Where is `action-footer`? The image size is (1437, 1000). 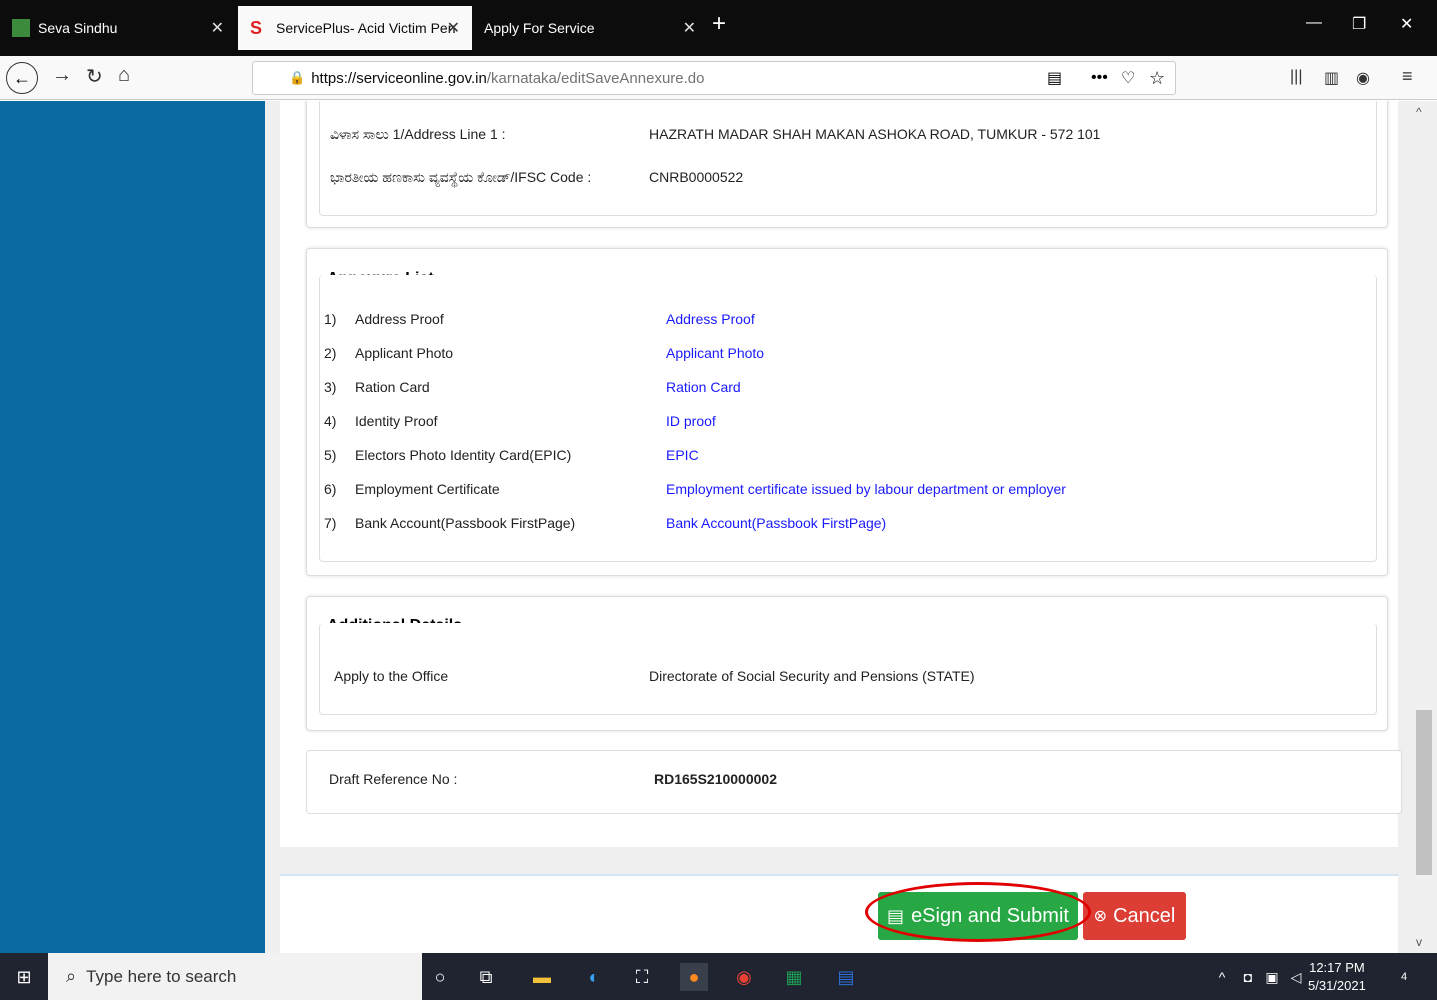 action-footer is located at coordinates (839, 913).